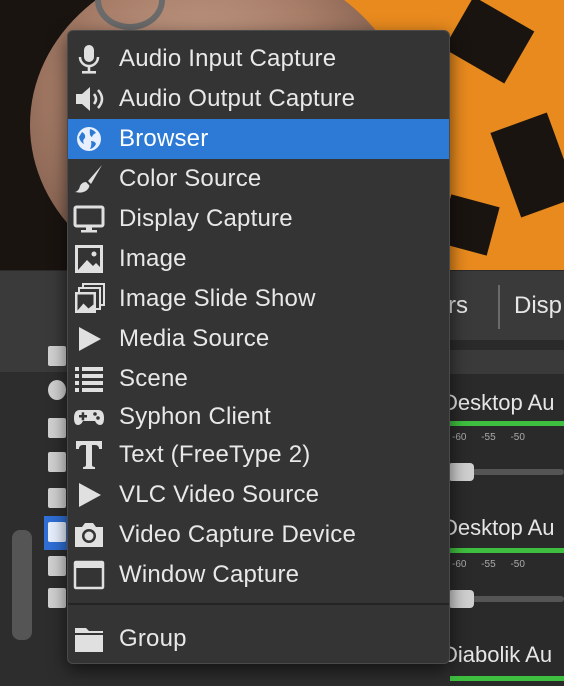 The width and height of the screenshot is (564, 686). What do you see at coordinates (258, 639) in the screenshot?
I see `menu-item-group: Group` at bounding box center [258, 639].